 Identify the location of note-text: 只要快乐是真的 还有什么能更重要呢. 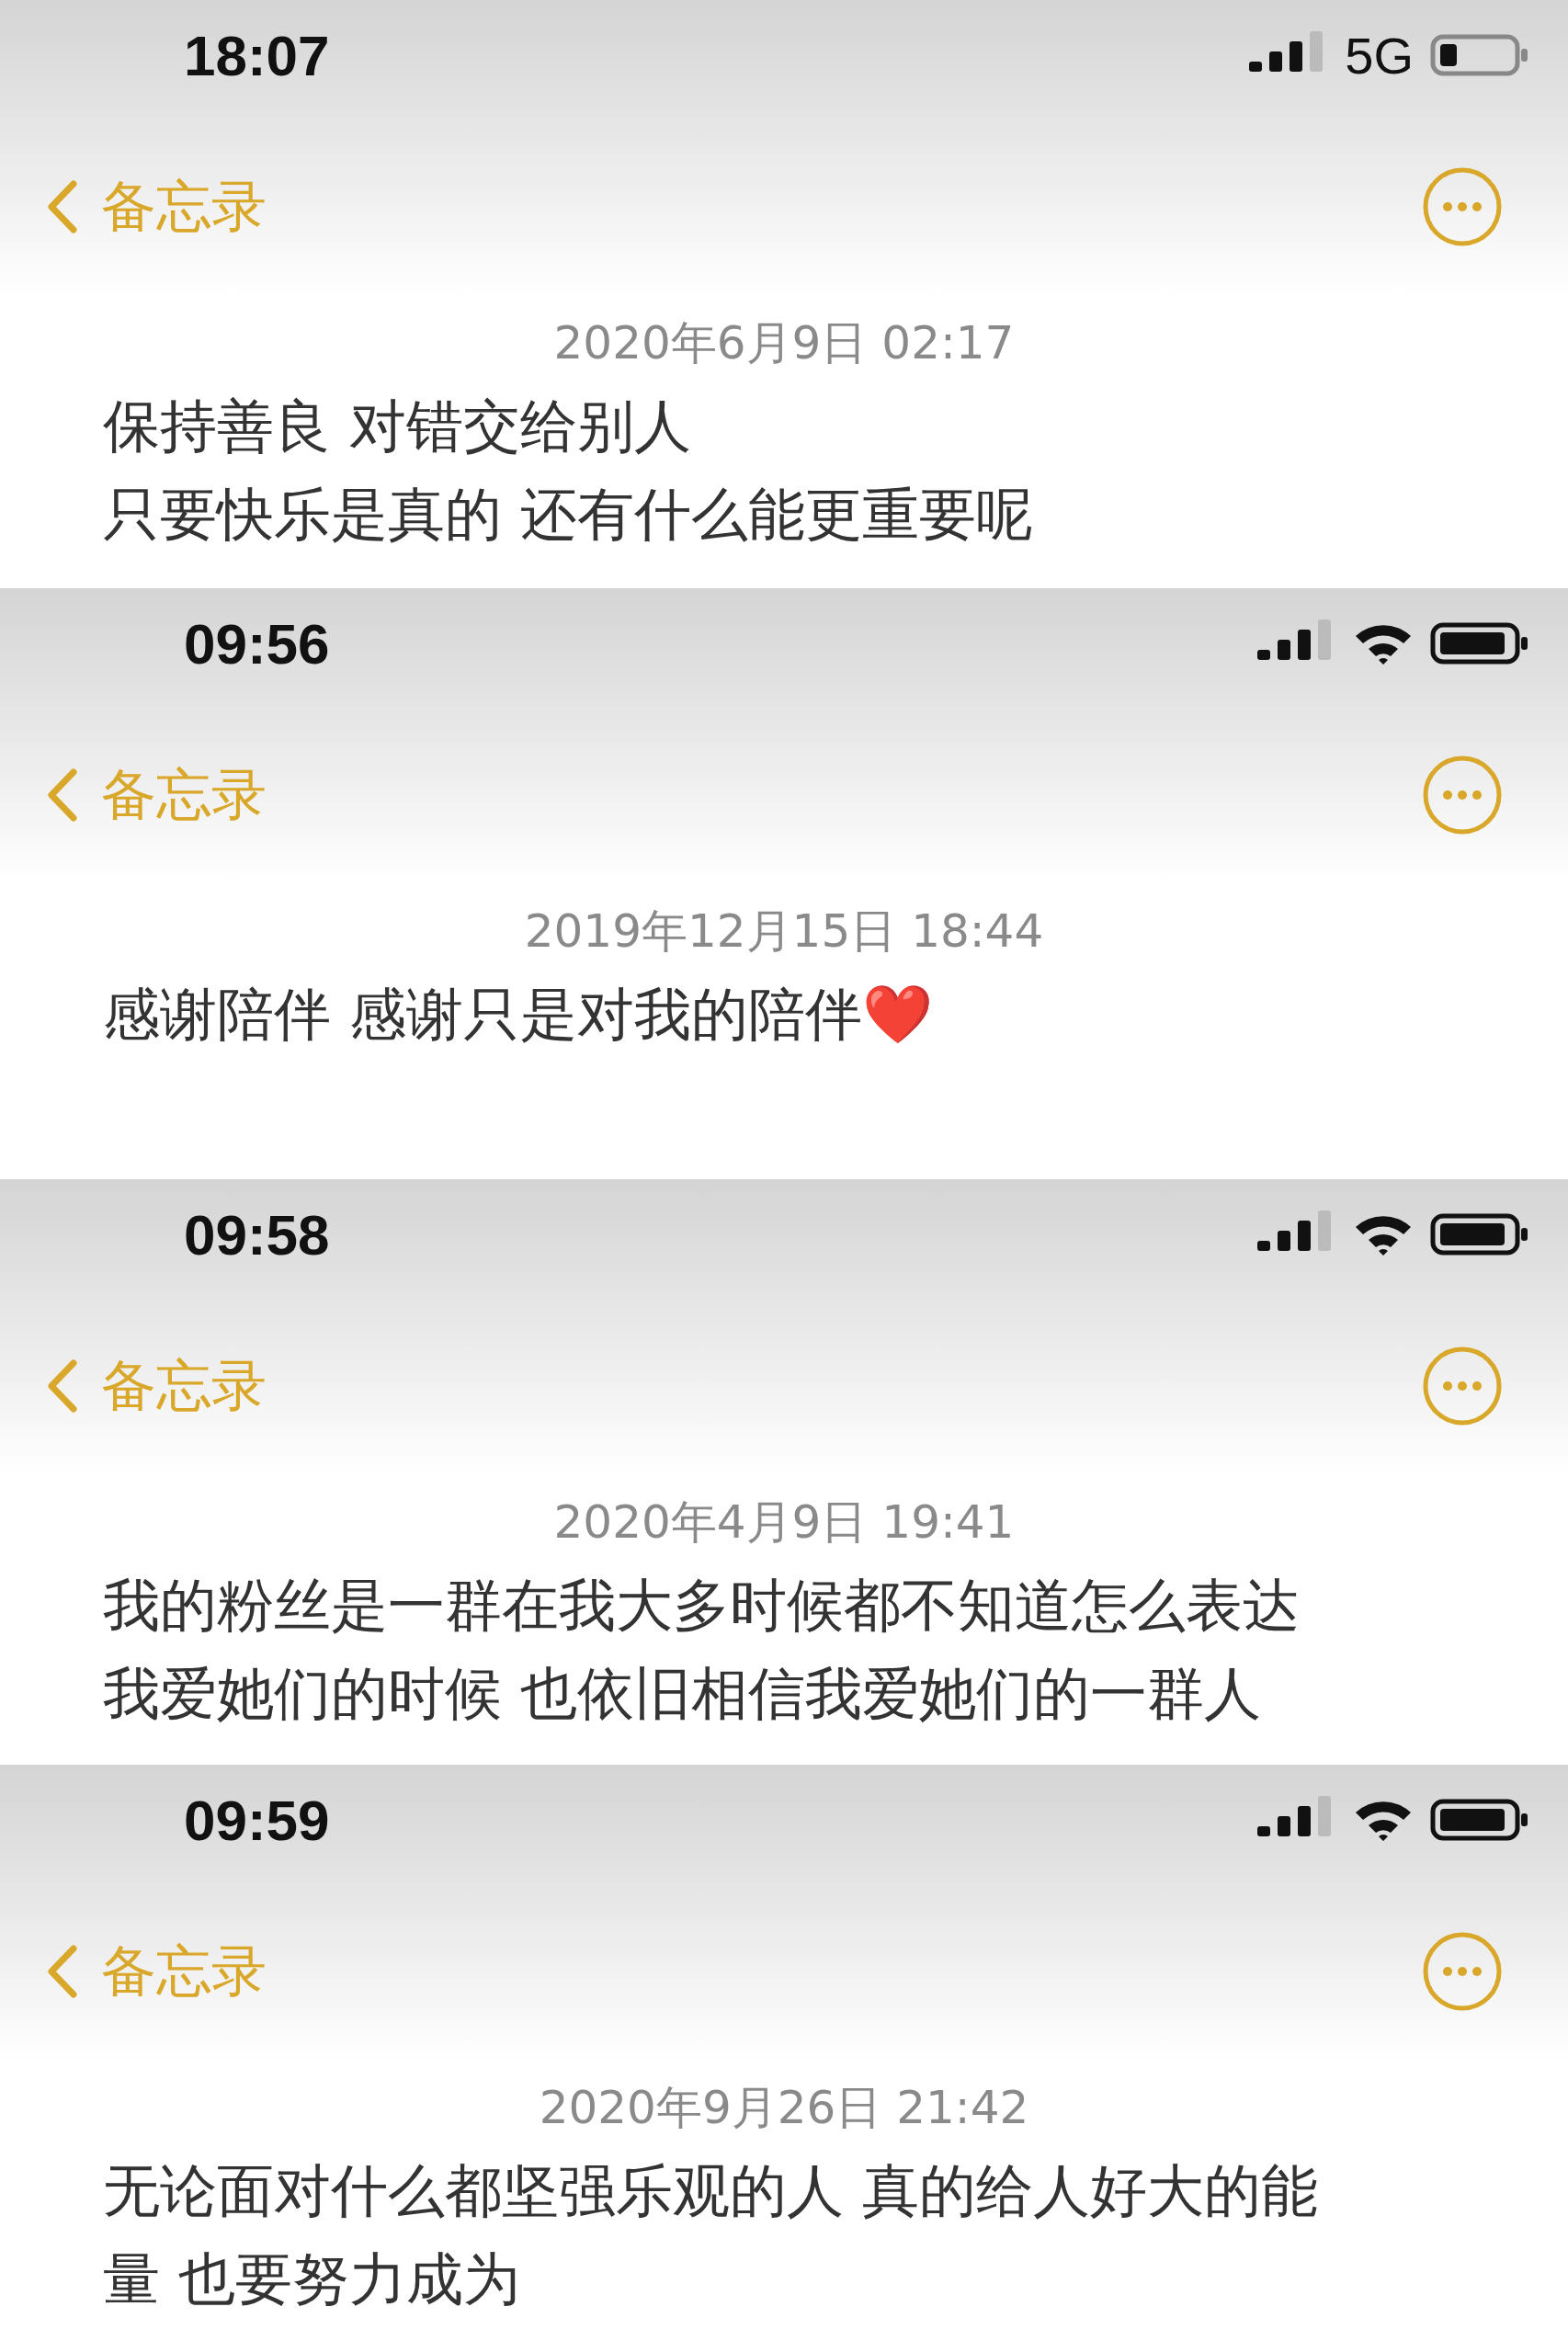
(568, 515).